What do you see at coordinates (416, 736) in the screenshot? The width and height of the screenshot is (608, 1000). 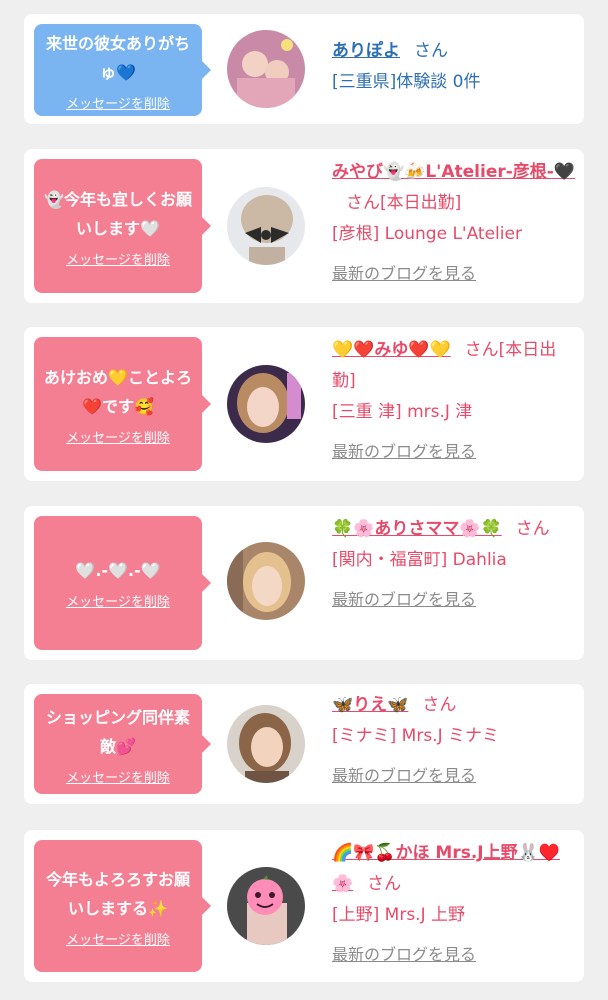 I see `shop-info: [ミナミ] Mrs.J ミナミ` at bounding box center [416, 736].